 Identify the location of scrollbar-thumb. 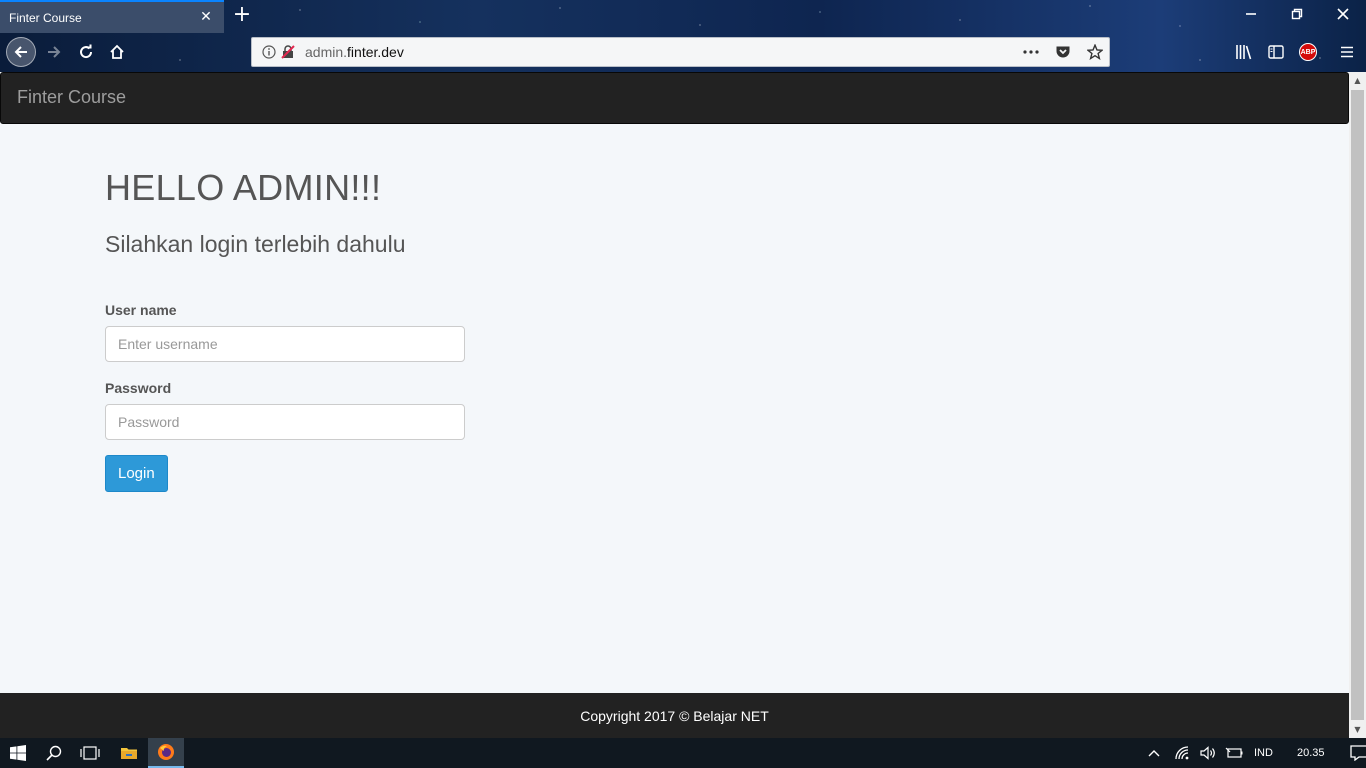
(1357, 405).